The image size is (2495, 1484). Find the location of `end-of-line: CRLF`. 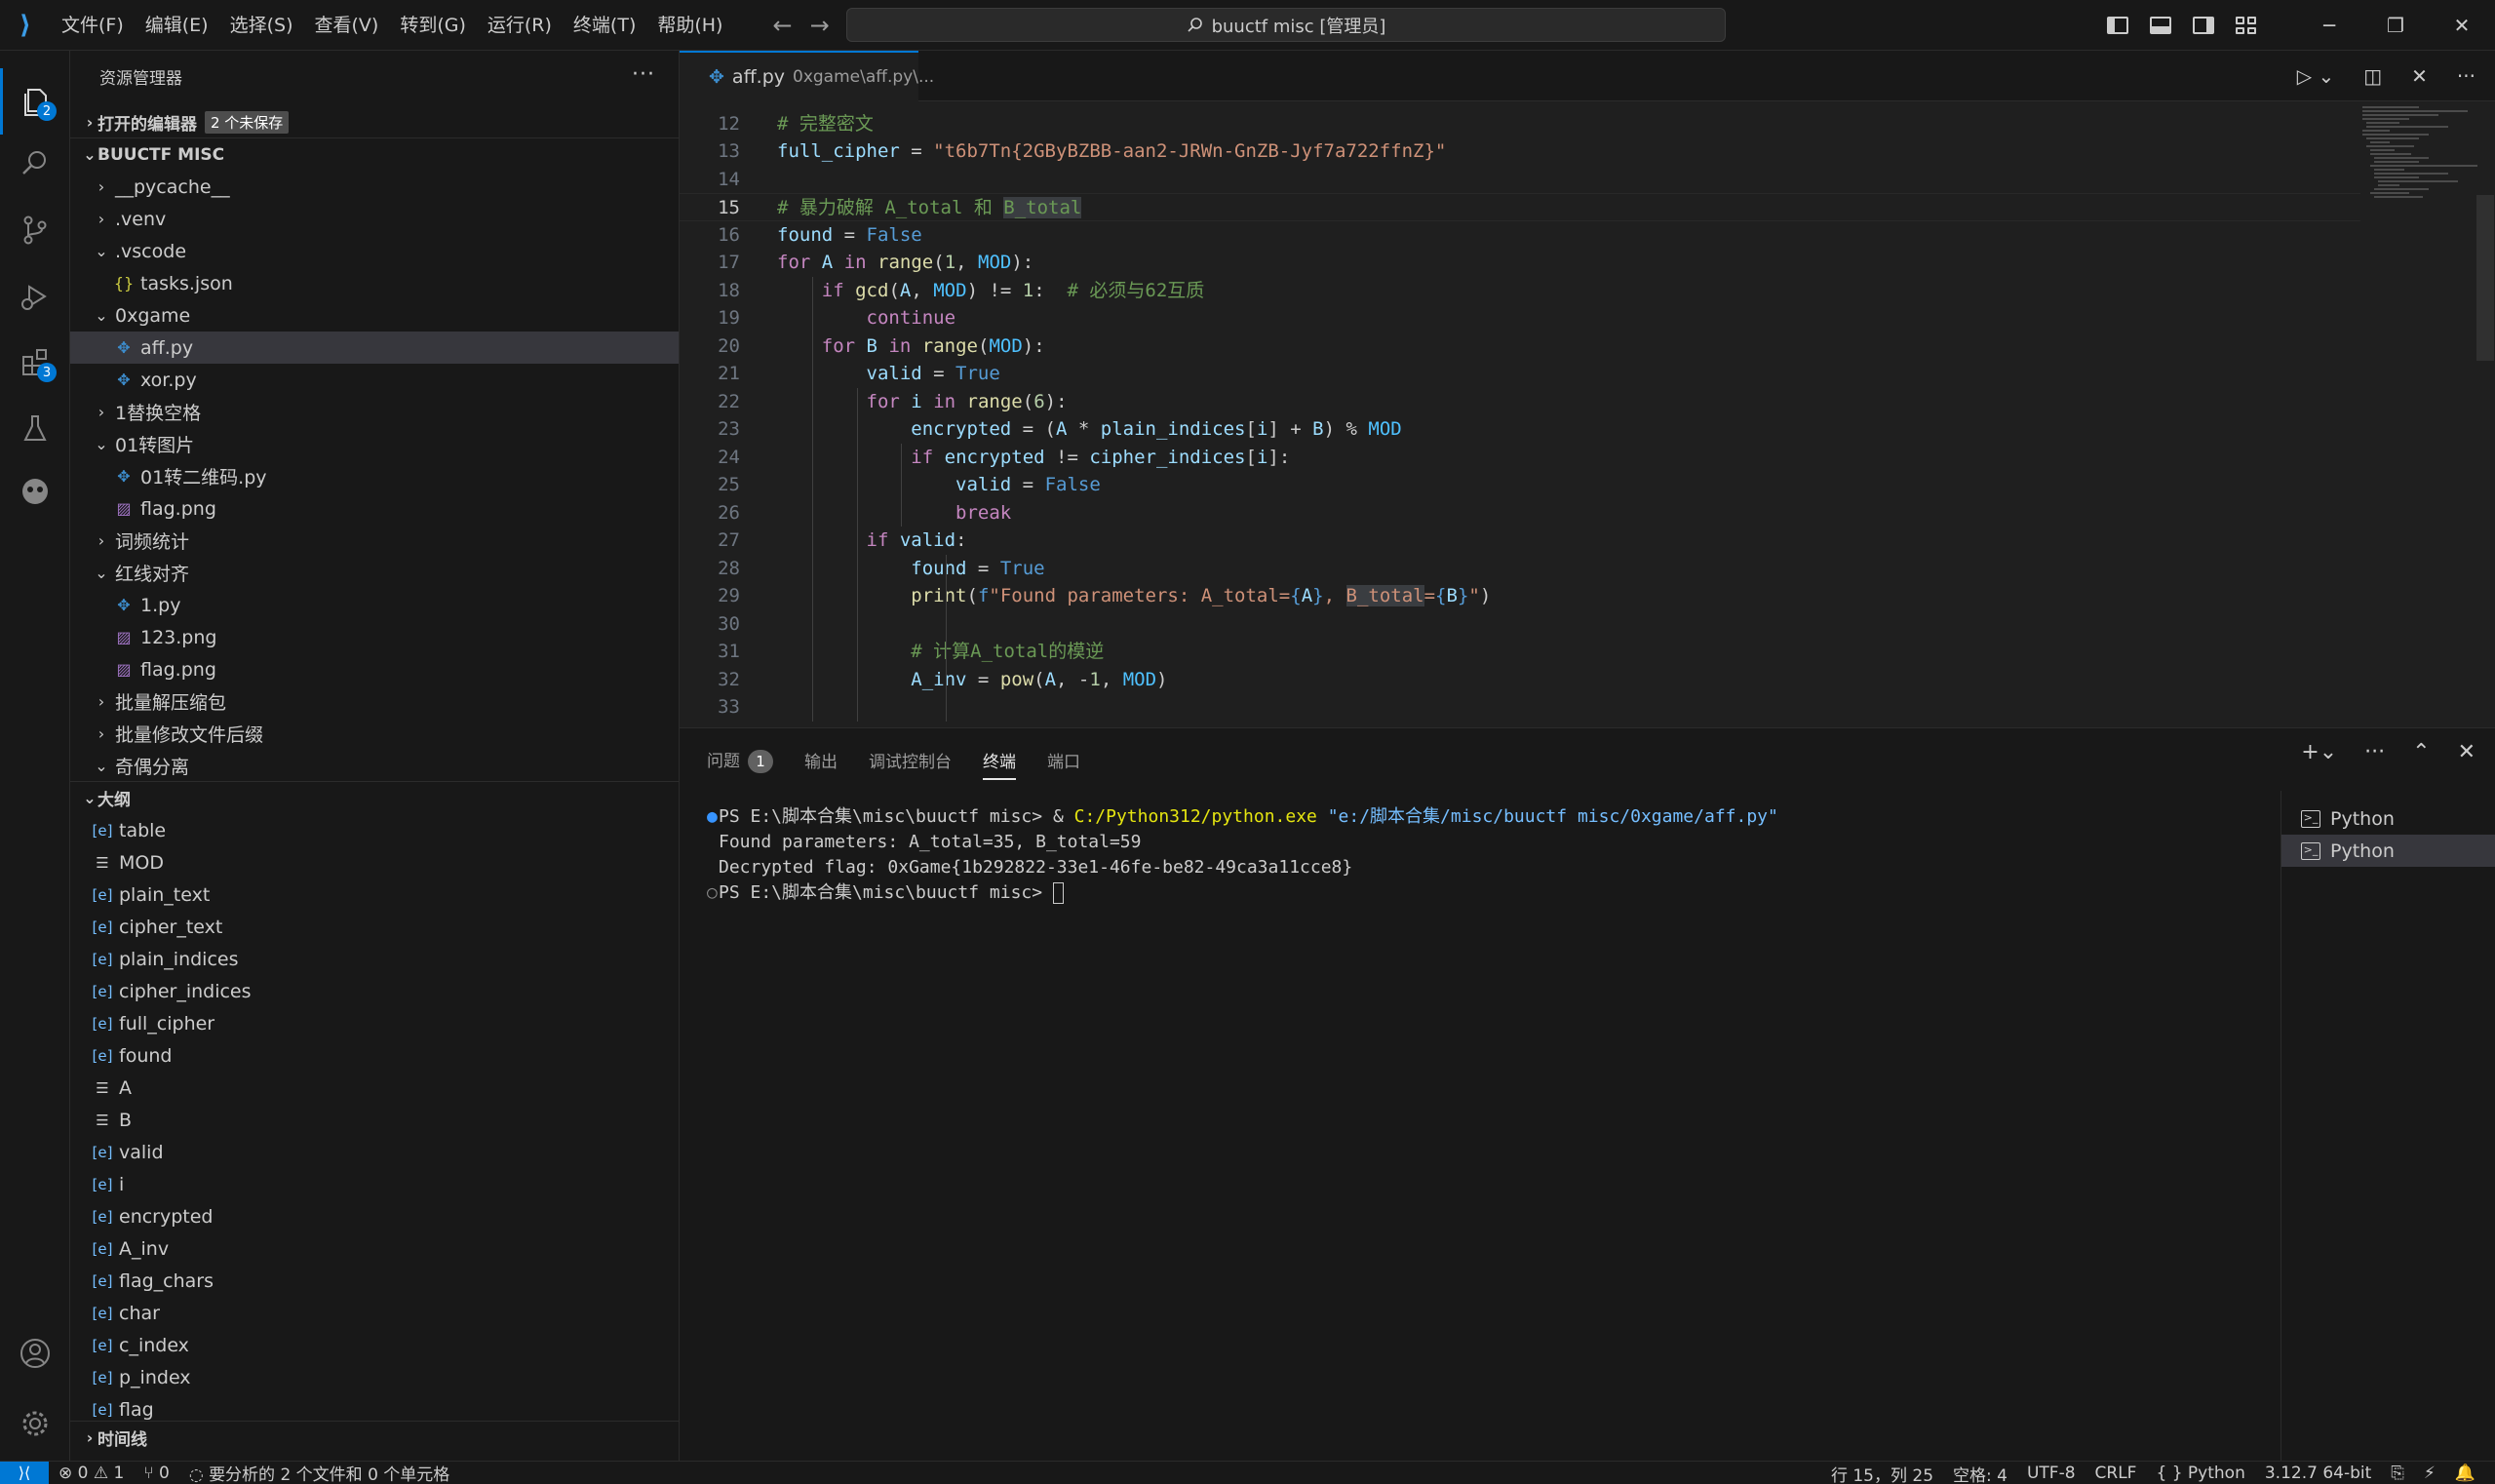

end-of-line: CRLF is located at coordinates (2116, 1473).